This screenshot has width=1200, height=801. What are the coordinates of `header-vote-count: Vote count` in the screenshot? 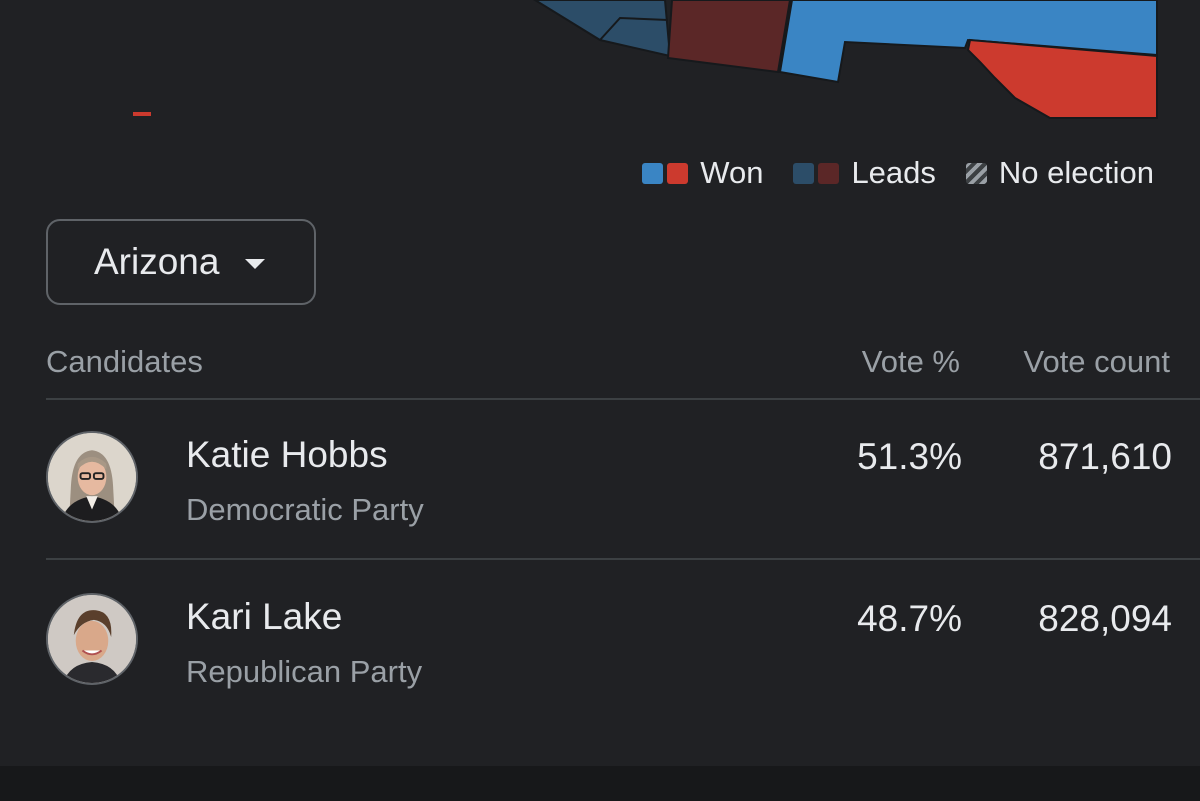 It's located at (1096, 361).